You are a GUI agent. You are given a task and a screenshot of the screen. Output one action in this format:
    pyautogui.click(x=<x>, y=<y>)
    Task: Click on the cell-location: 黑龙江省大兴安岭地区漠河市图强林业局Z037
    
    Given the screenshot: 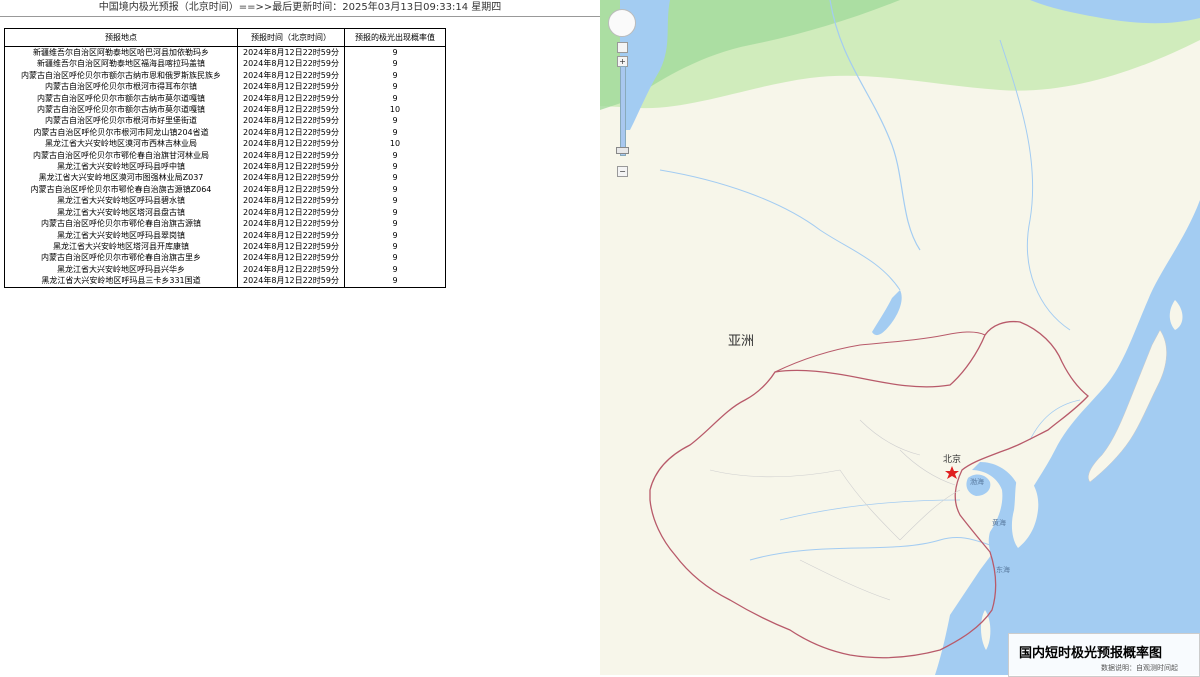 What is the action you would take?
    pyautogui.click(x=121, y=178)
    